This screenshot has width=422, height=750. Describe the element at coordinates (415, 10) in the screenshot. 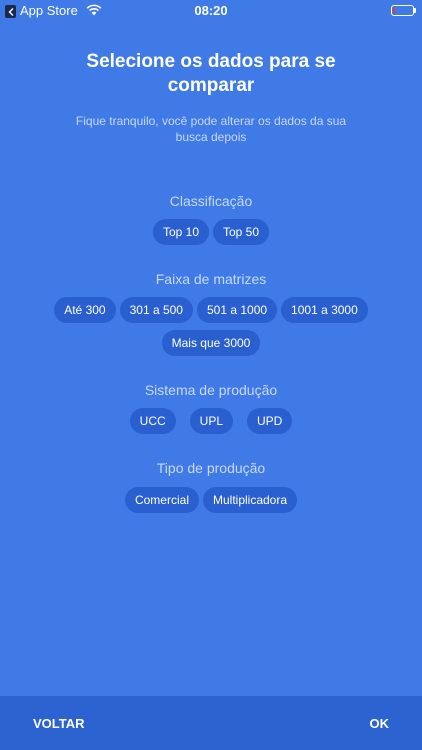

I see `battery-tip` at that location.